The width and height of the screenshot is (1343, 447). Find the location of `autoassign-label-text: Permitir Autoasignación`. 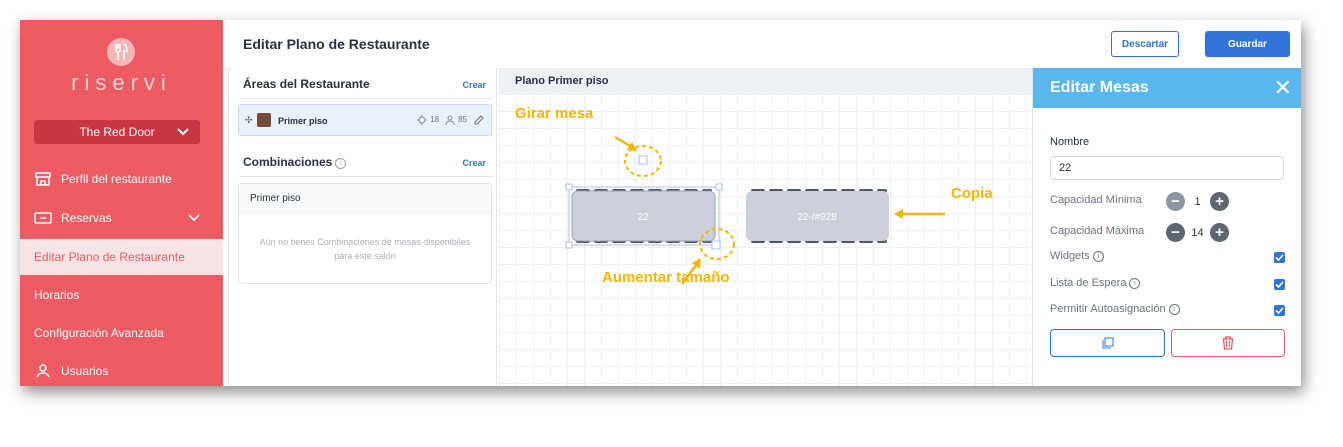

autoassign-label-text: Permitir Autoasignación is located at coordinates (1108, 309).